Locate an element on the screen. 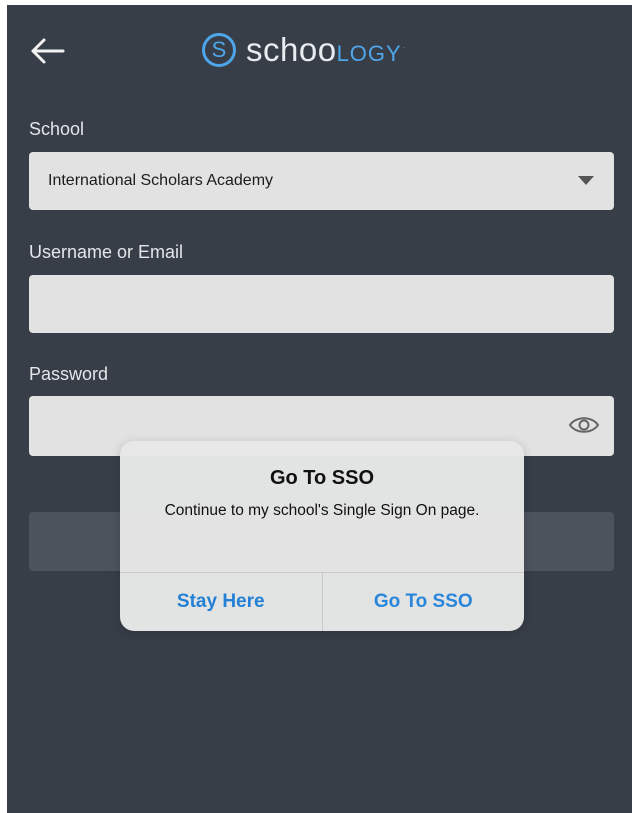 This screenshot has height=813, width=632. school-select: International Scholars Academy is located at coordinates (321, 181).